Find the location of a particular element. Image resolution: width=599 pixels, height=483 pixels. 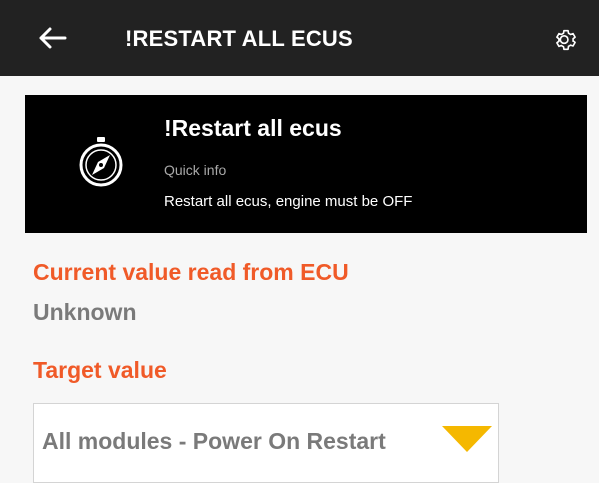

settings-button is located at coordinates (566, 40).